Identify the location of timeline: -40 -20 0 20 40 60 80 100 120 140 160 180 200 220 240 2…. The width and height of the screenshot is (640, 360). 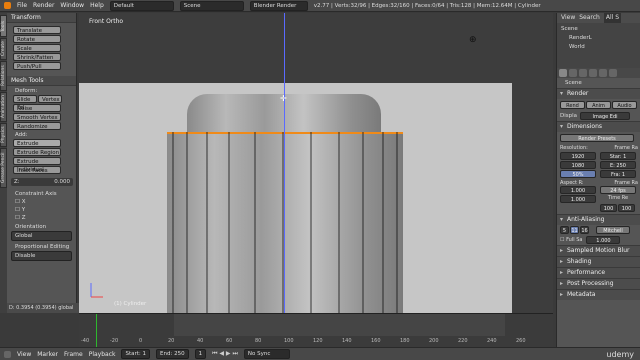
(316, 330).